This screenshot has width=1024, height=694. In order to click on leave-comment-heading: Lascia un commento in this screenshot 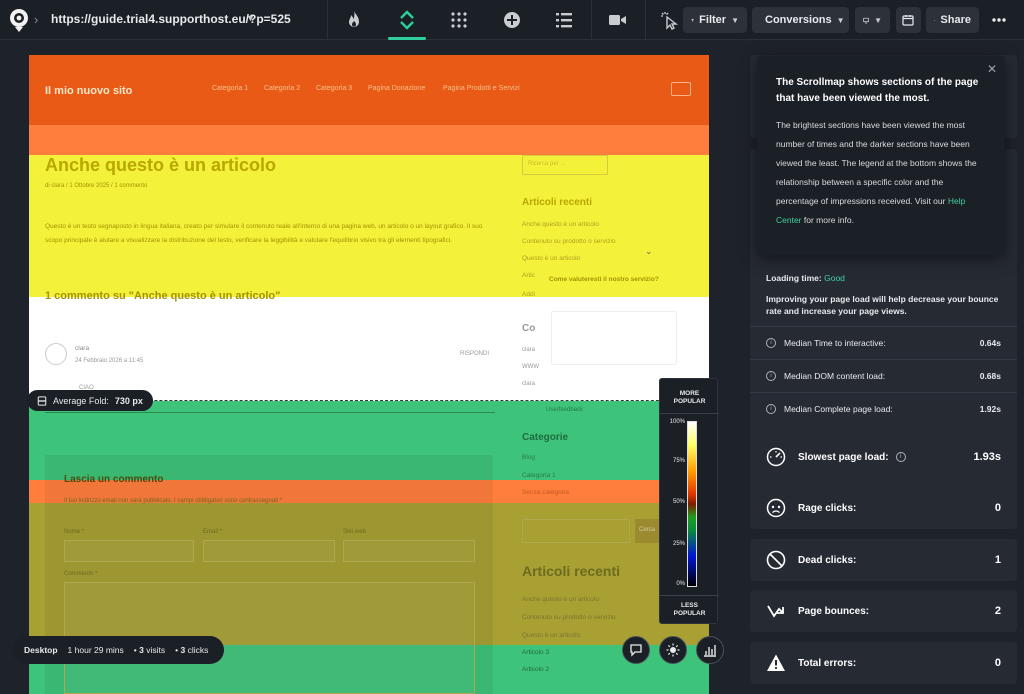, I will do `click(114, 479)`.